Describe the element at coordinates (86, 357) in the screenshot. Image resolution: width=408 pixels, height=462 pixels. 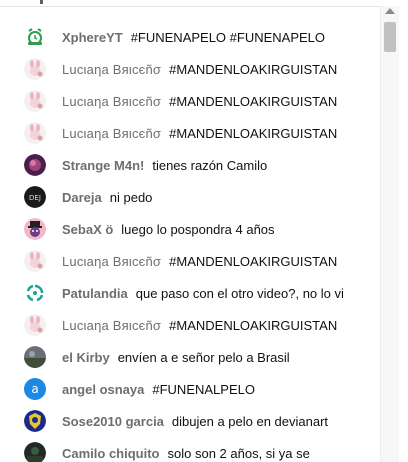
I see `author-name: el Kirby` at that location.